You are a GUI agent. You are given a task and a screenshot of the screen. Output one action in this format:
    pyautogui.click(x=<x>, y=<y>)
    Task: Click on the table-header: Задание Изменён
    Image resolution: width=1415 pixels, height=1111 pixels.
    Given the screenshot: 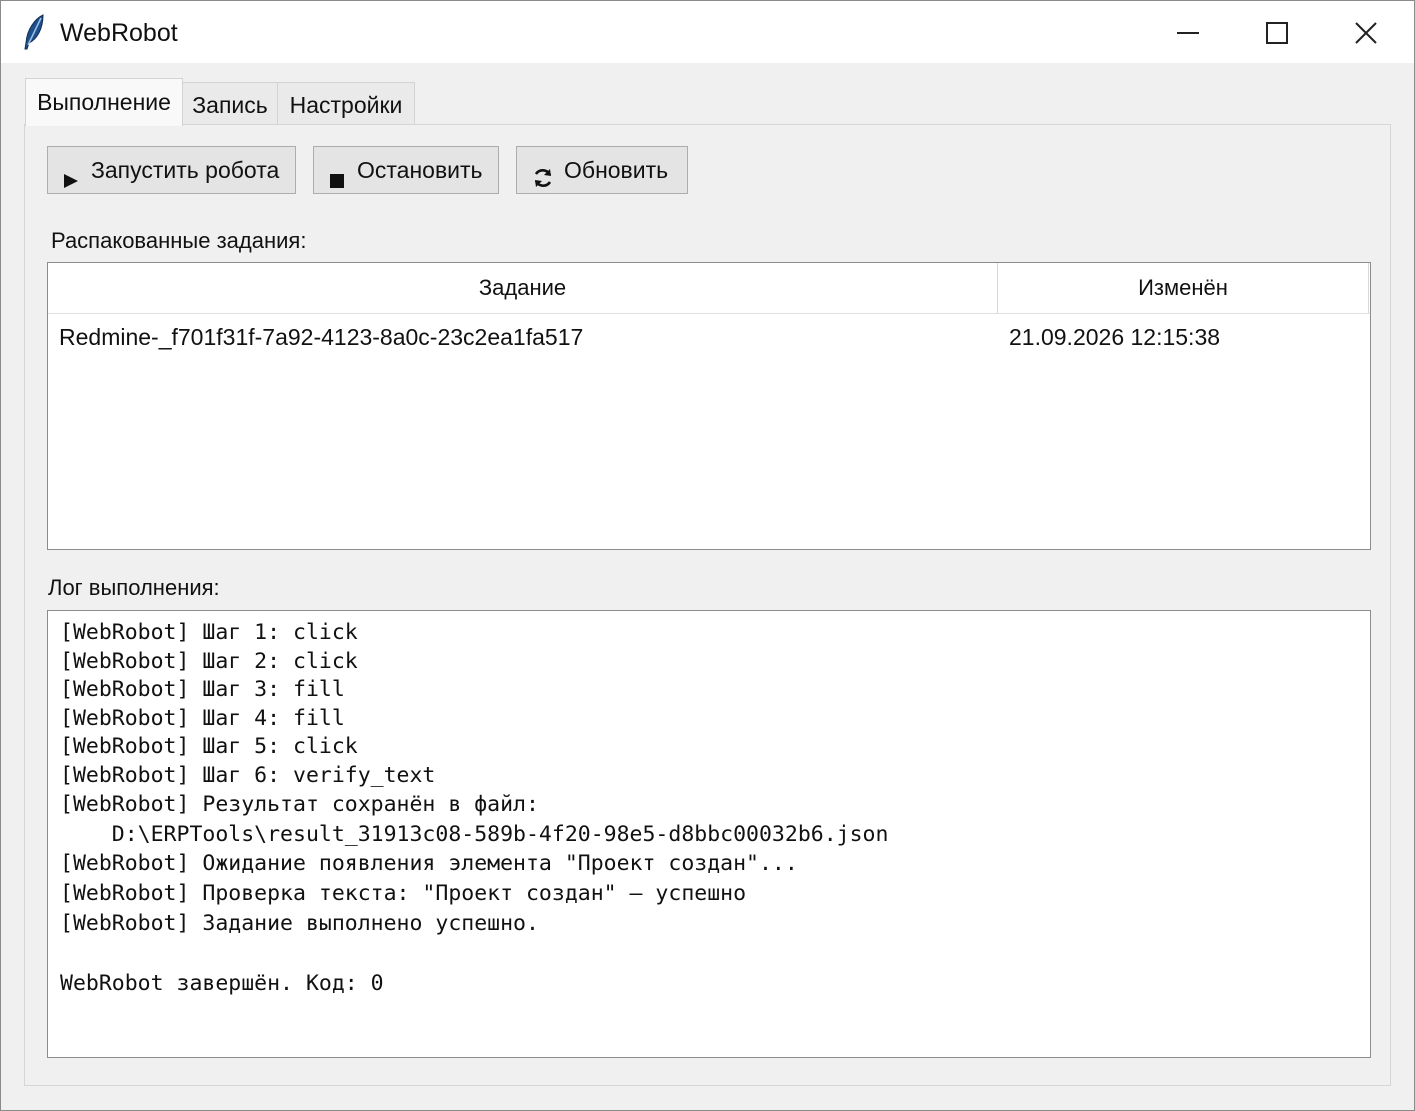 What is the action you would take?
    pyautogui.click(x=709, y=288)
    